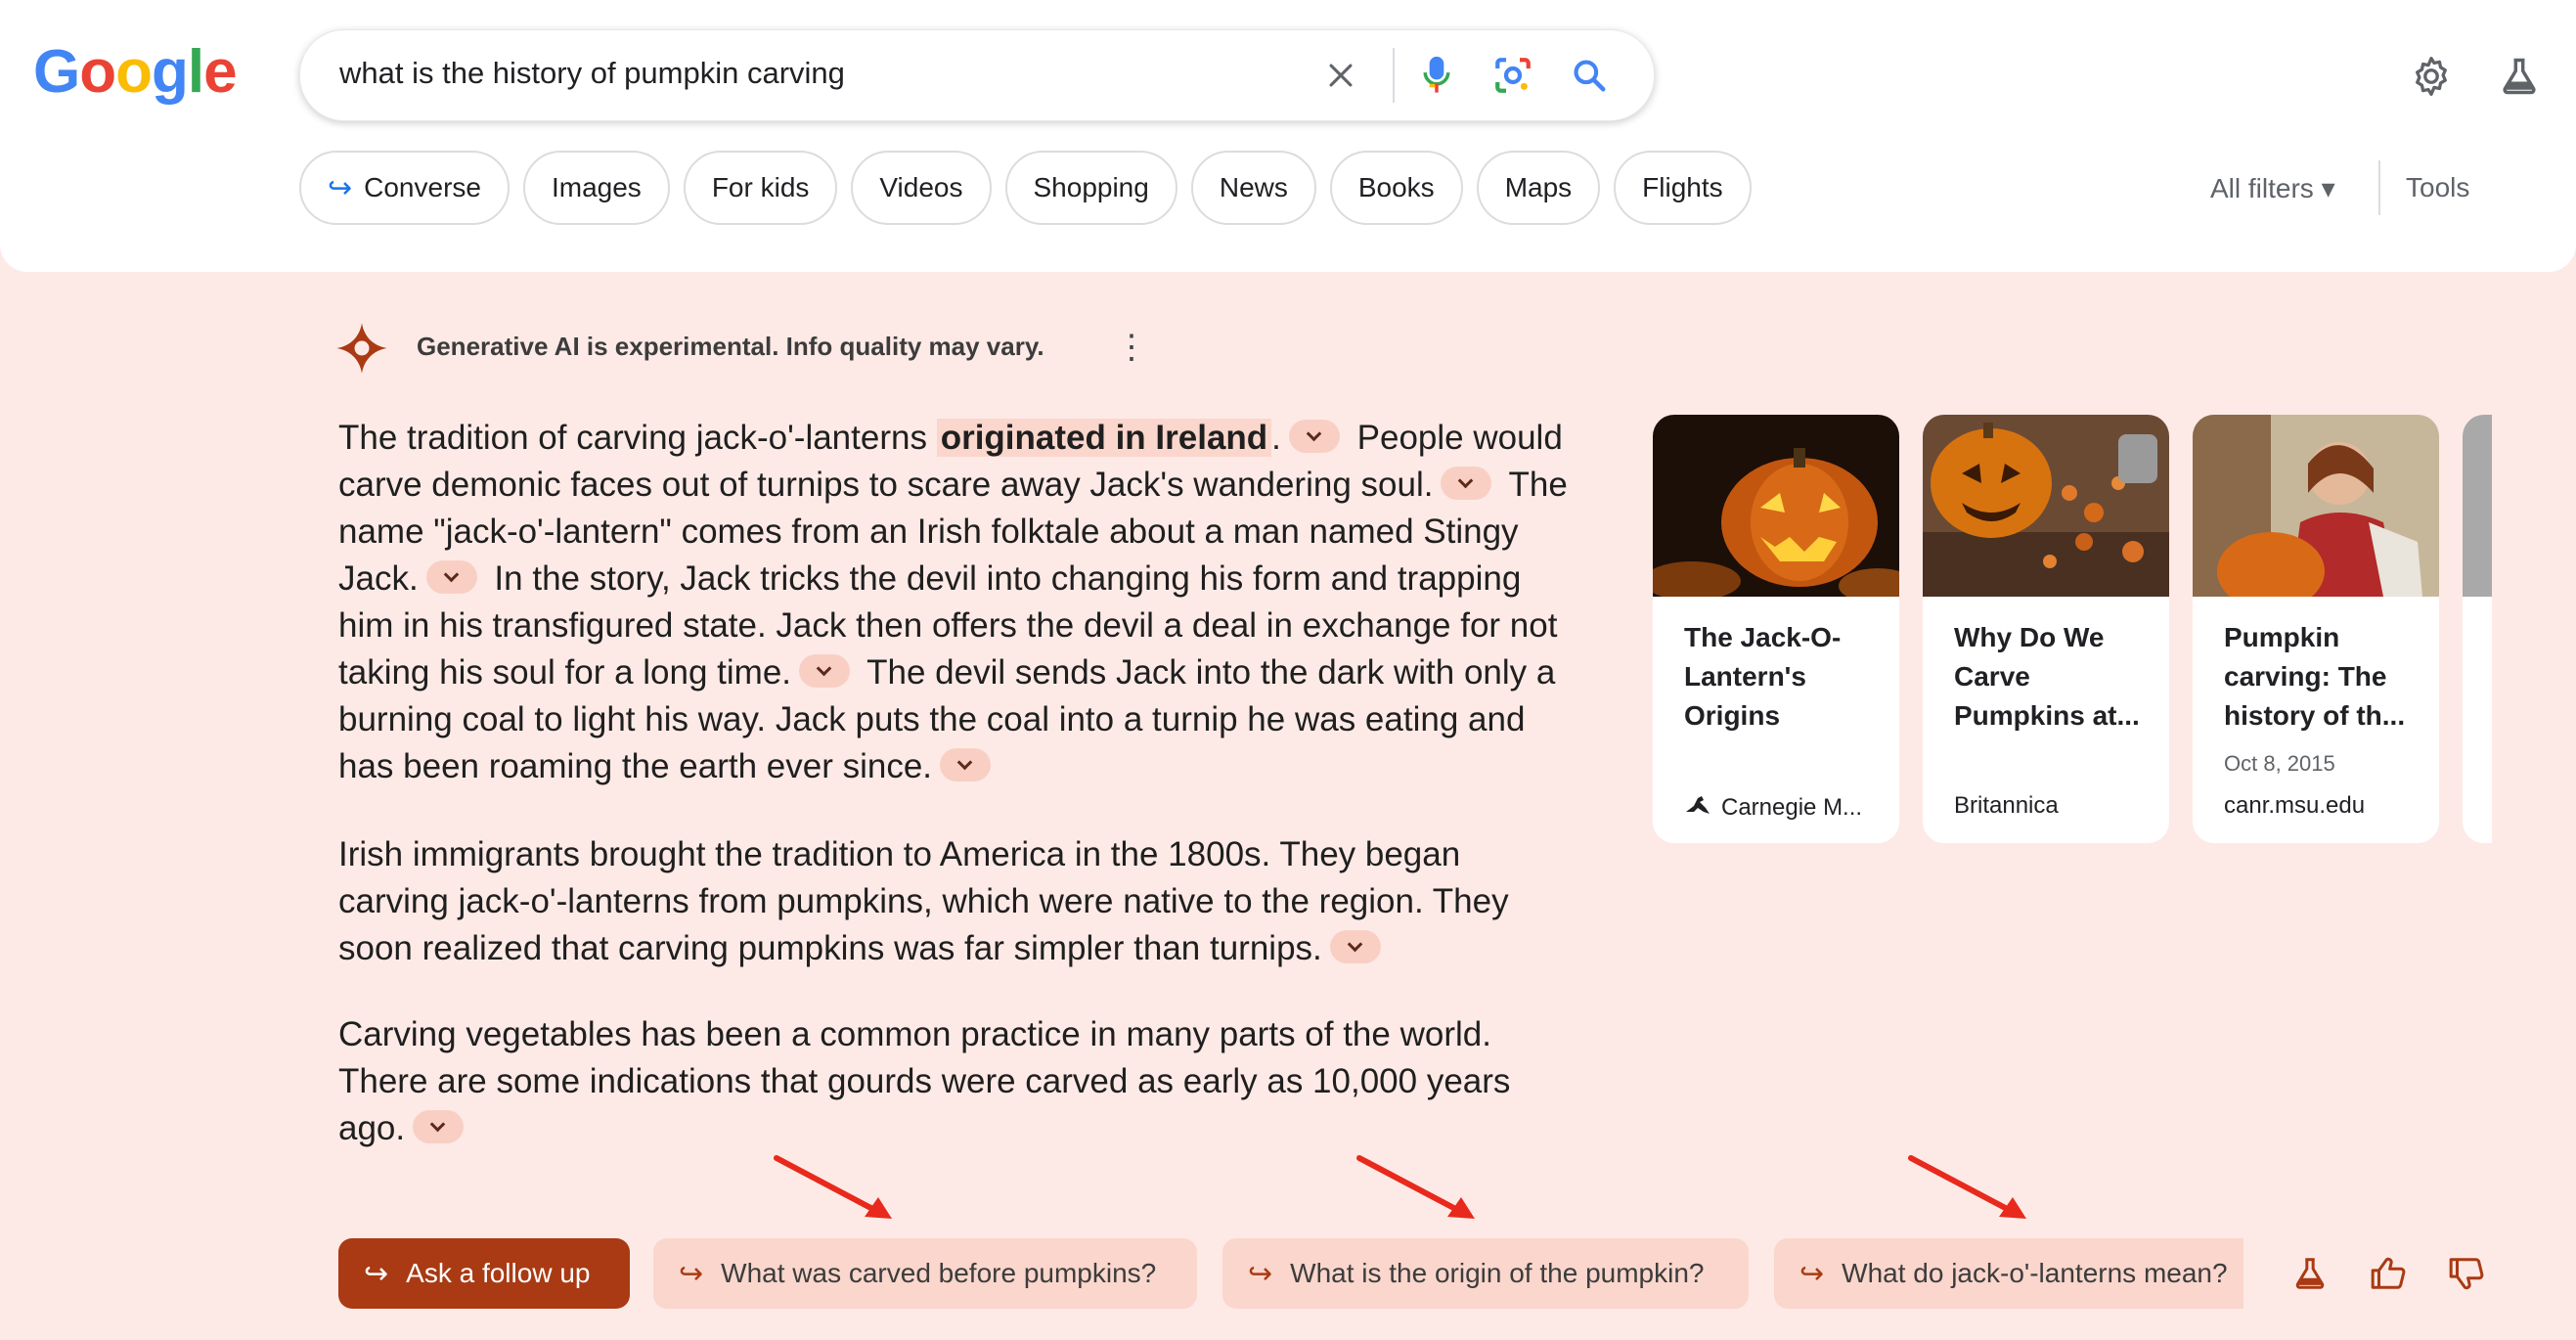  What do you see at coordinates (977, 75) in the screenshot?
I see `search-box: what is the history of pumpkin carving` at bounding box center [977, 75].